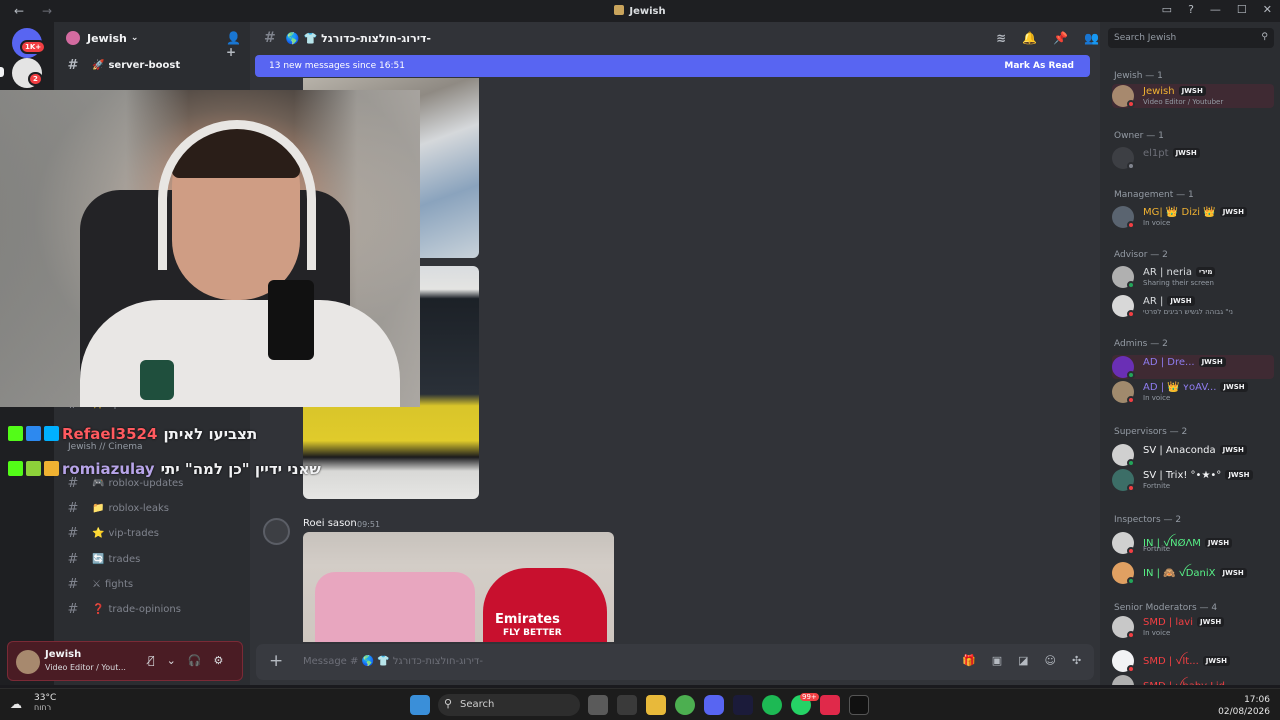  Describe the element at coordinates (15, 468) in the screenshot. I see `kick-icon` at that location.